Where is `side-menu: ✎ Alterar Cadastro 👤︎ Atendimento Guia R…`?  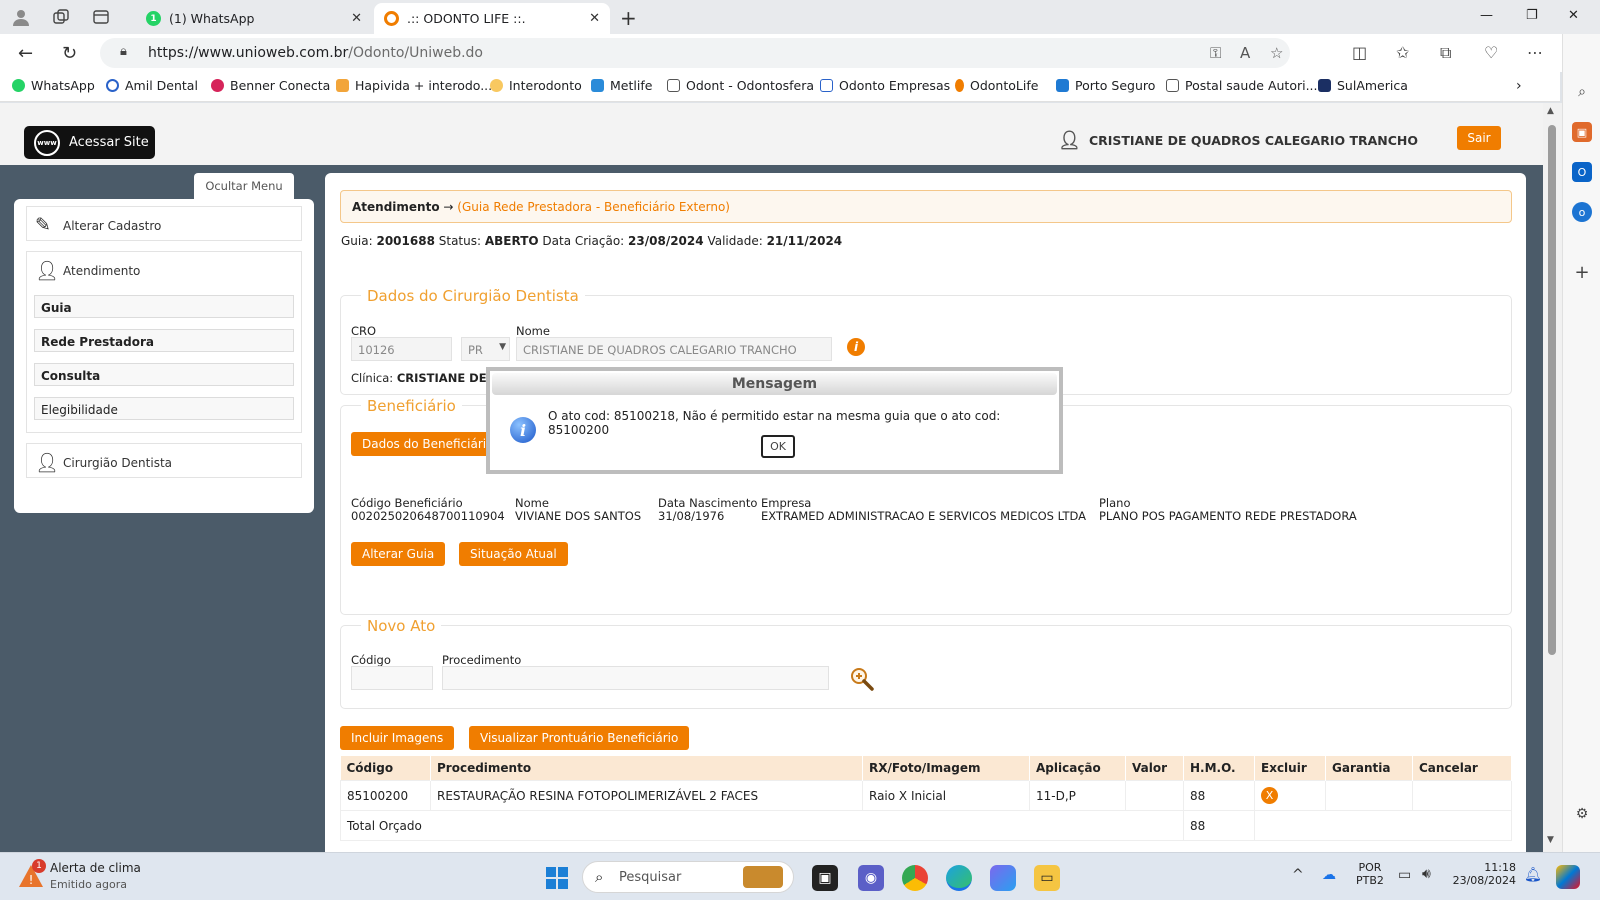 side-menu: ✎ Alterar Cadastro 👤︎ Atendimento Guia R… is located at coordinates (164, 356).